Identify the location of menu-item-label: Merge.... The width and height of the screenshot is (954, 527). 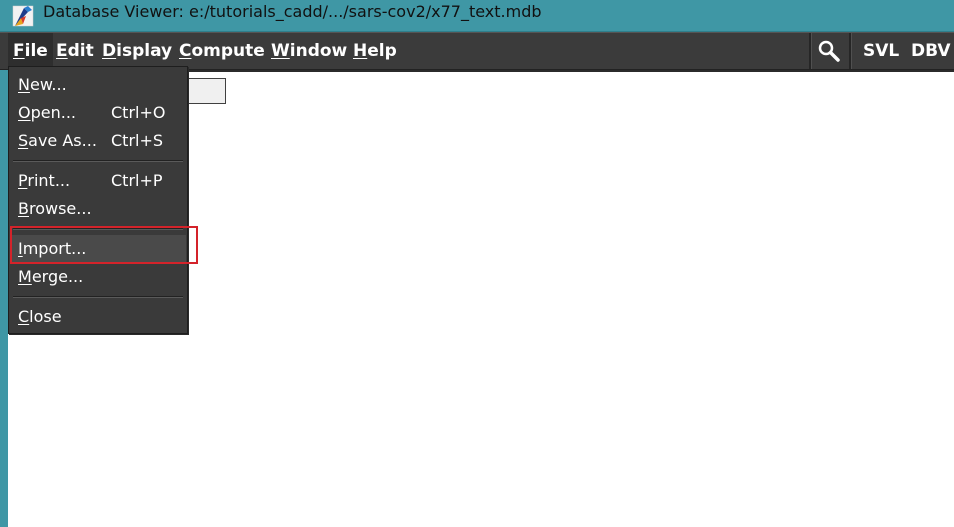
(51, 276).